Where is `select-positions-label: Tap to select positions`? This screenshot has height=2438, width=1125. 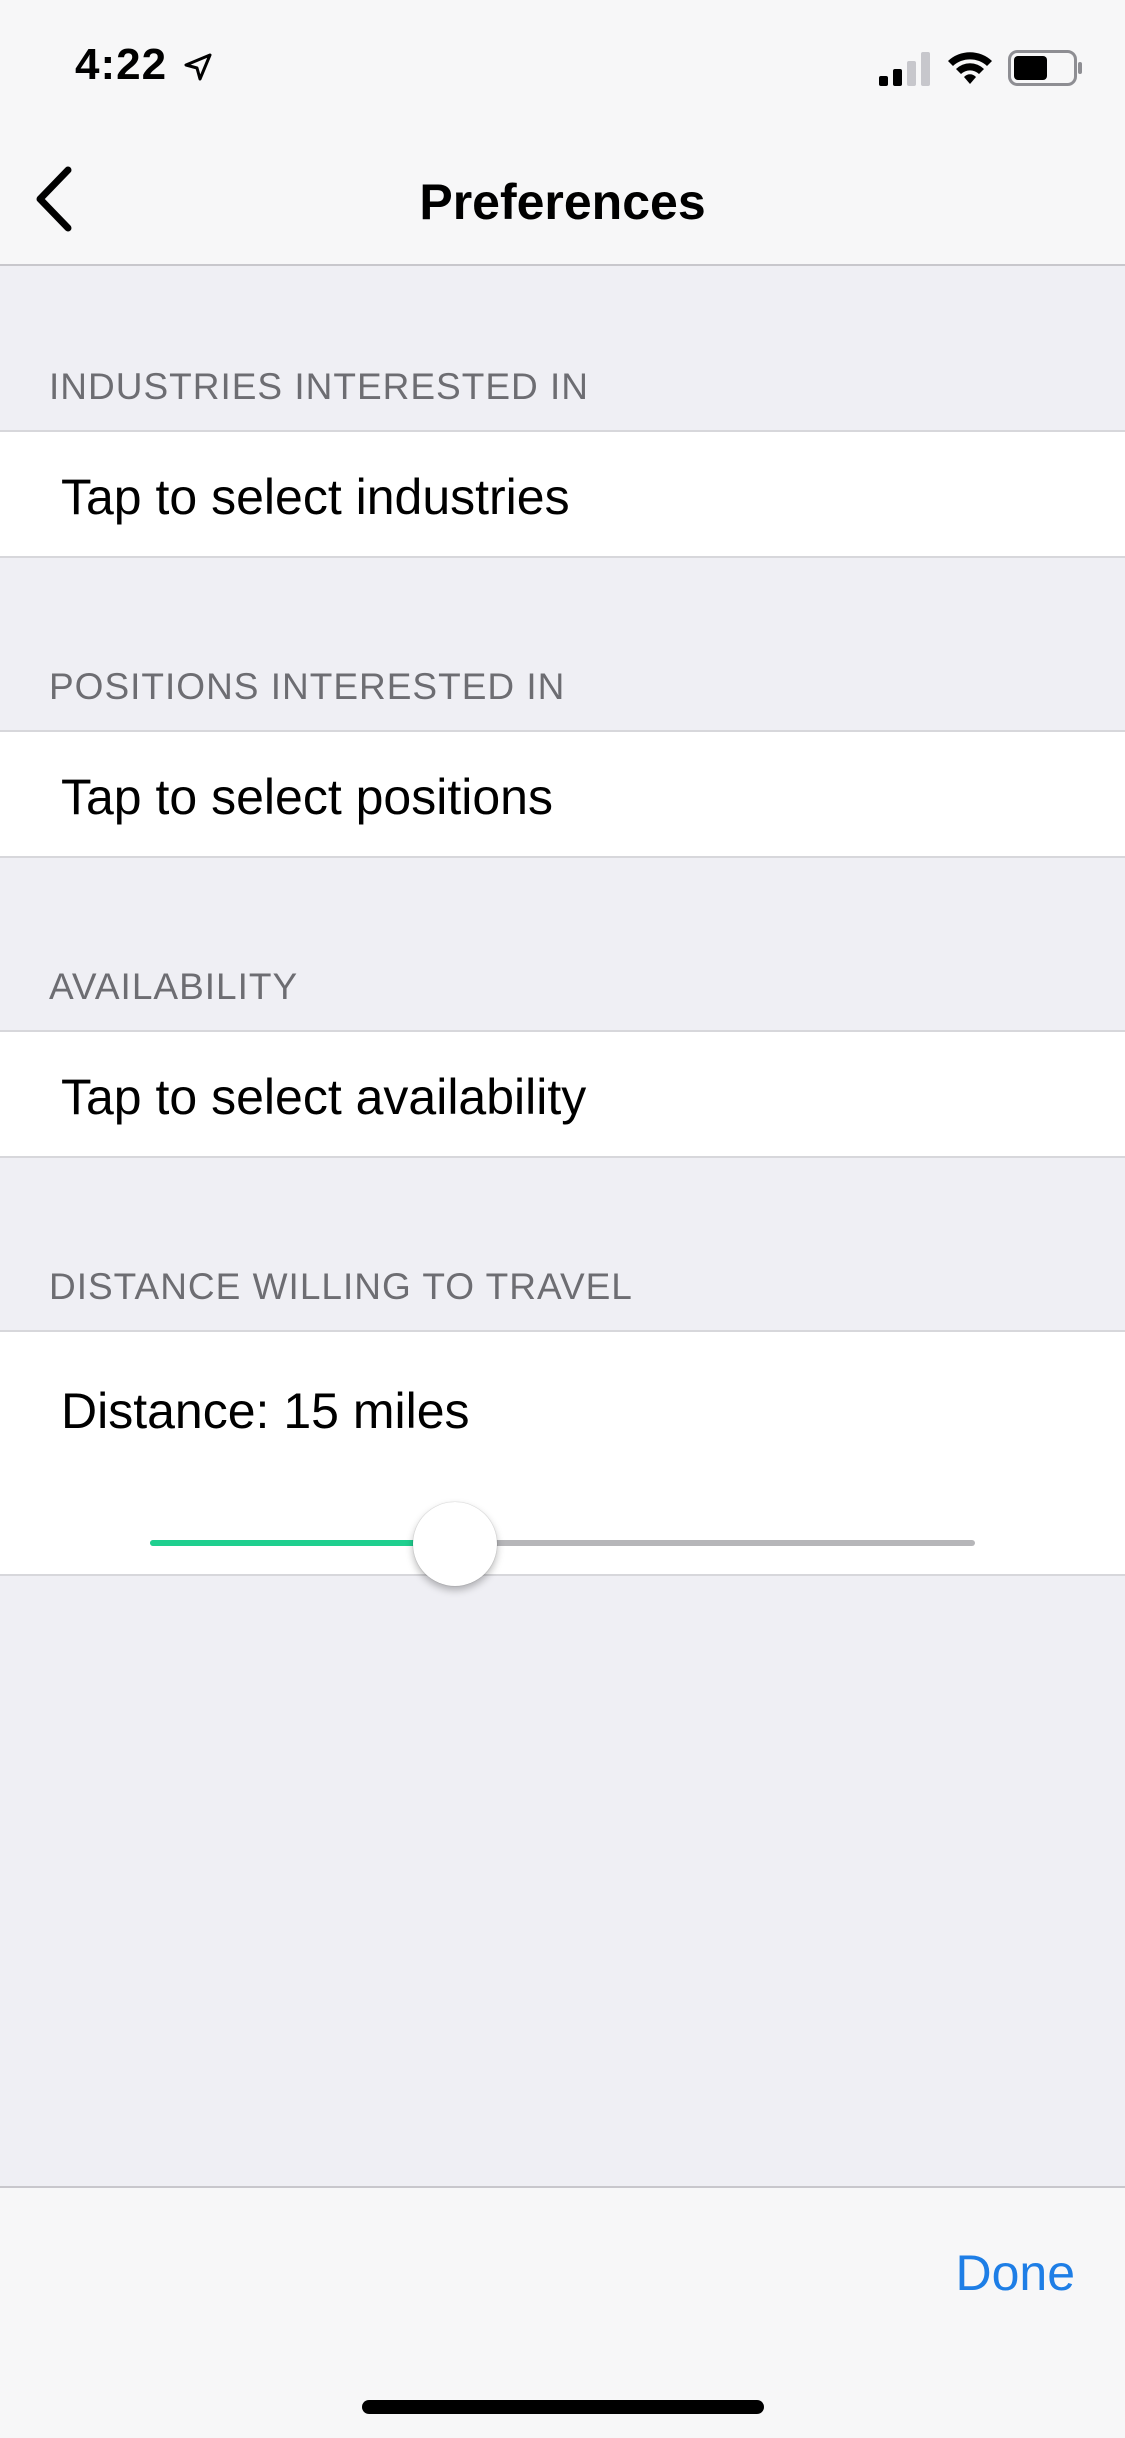 select-positions-label: Tap to select positions is located at coordinates (307, 797).